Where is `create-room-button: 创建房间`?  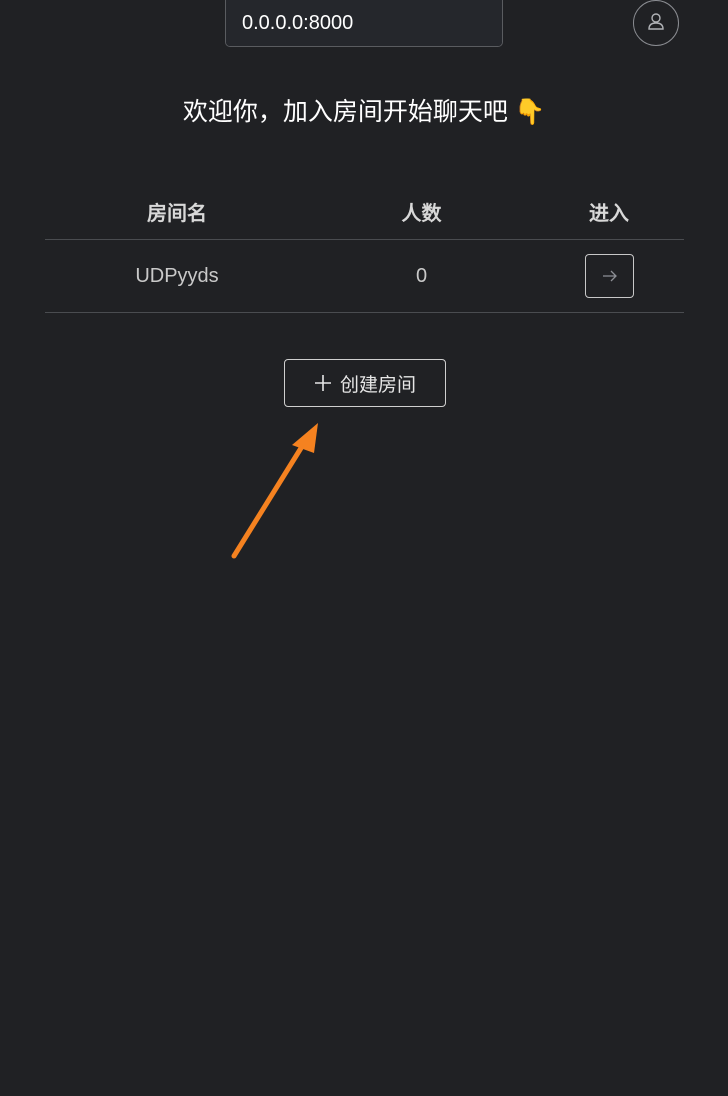
create-room-button: 创建房间 is located at coordinates (365, 383).